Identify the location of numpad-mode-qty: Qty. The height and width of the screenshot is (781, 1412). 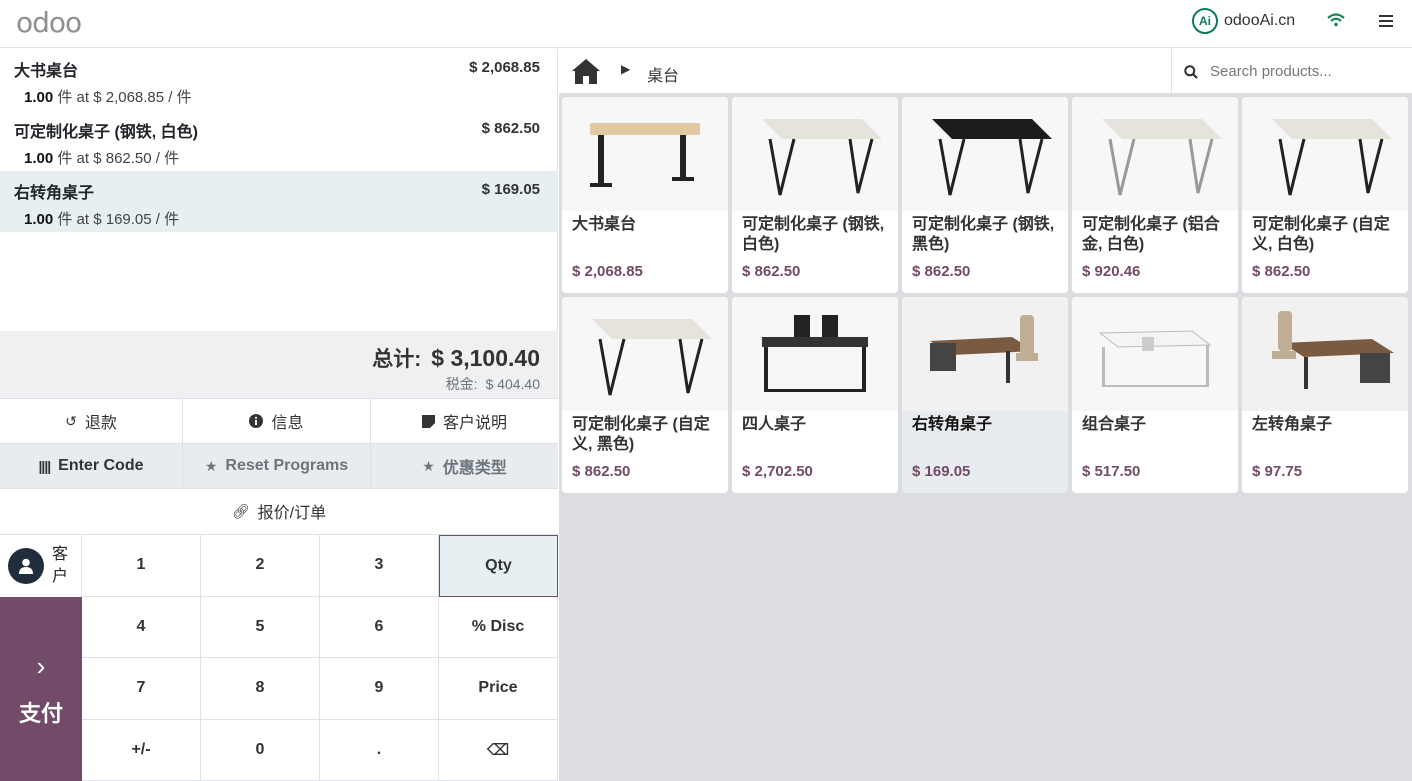
(498, 566).